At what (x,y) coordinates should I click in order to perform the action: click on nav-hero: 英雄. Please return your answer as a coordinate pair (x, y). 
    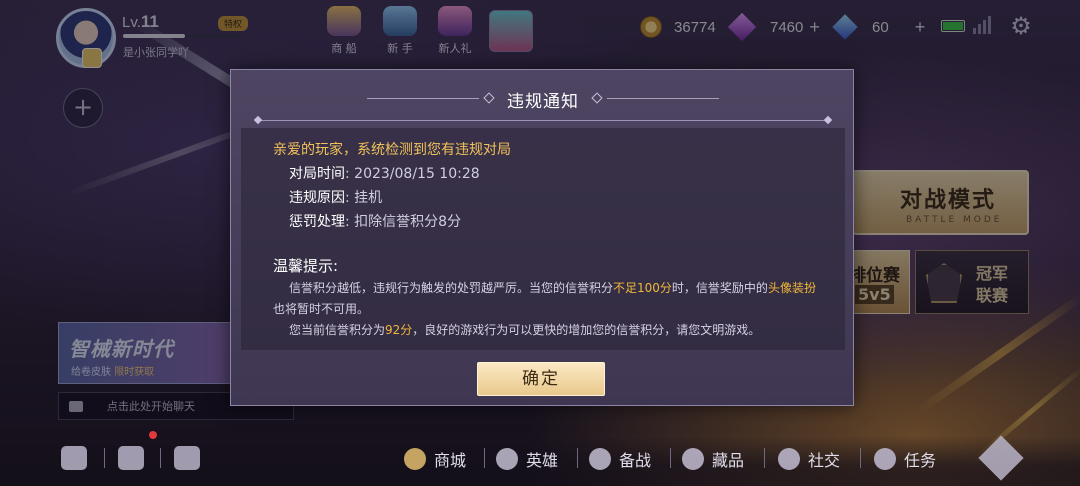
    Looking at the image, I should click on (527, 459).